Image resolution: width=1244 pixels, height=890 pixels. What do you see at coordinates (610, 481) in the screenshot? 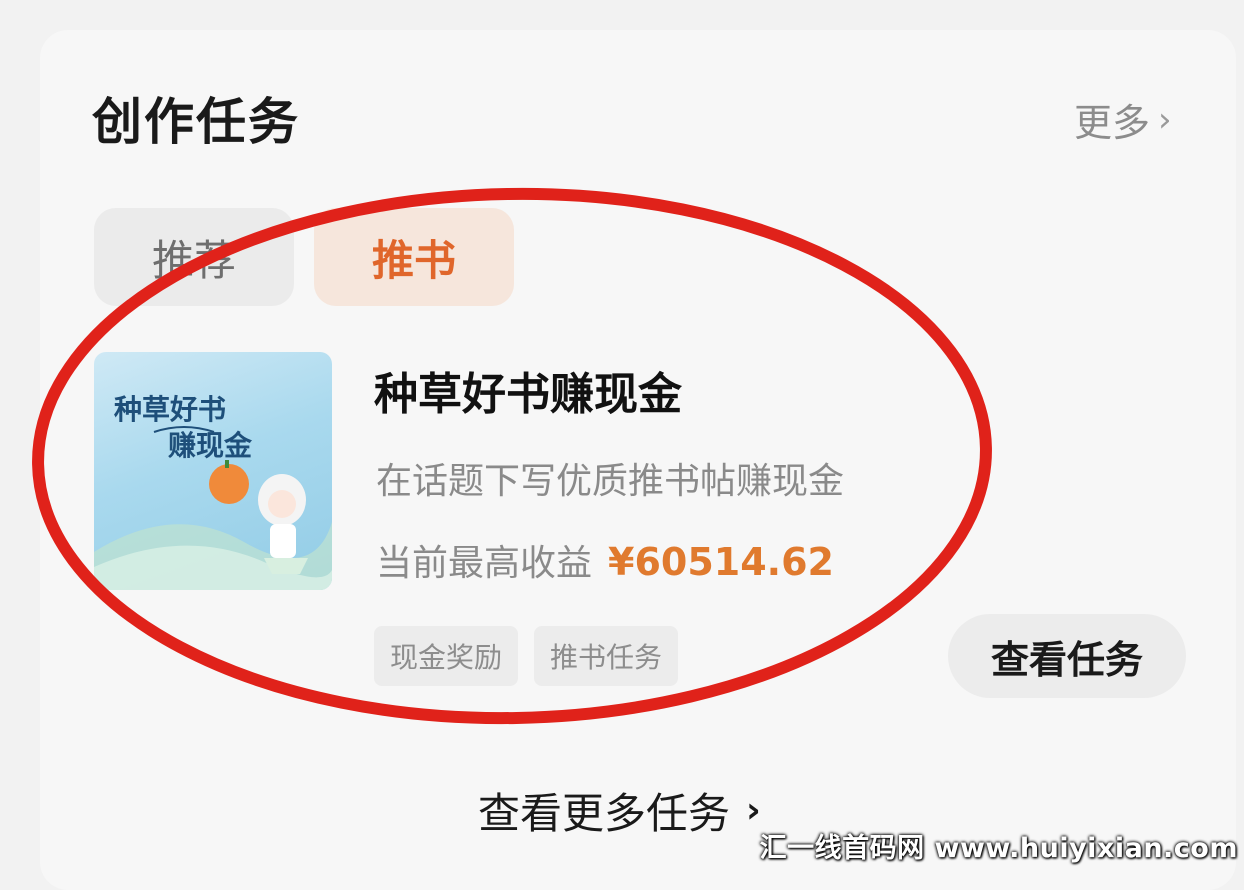
I see `task-description: 在话题下写优质推书帖赚现金` at bounding box center [610, 481].